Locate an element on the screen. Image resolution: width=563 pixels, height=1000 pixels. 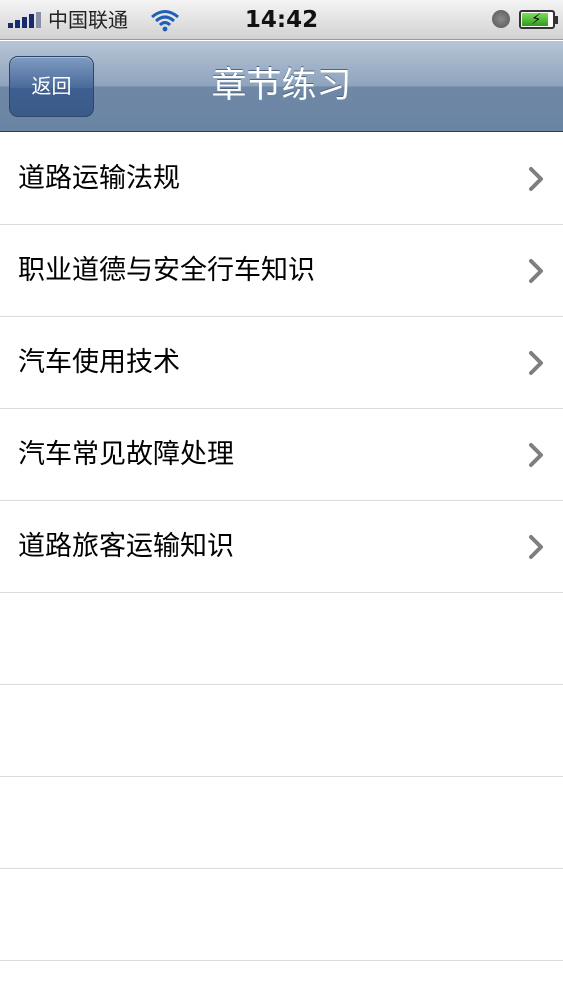
orientation-lock-icon is located at coordinates (501, 19).